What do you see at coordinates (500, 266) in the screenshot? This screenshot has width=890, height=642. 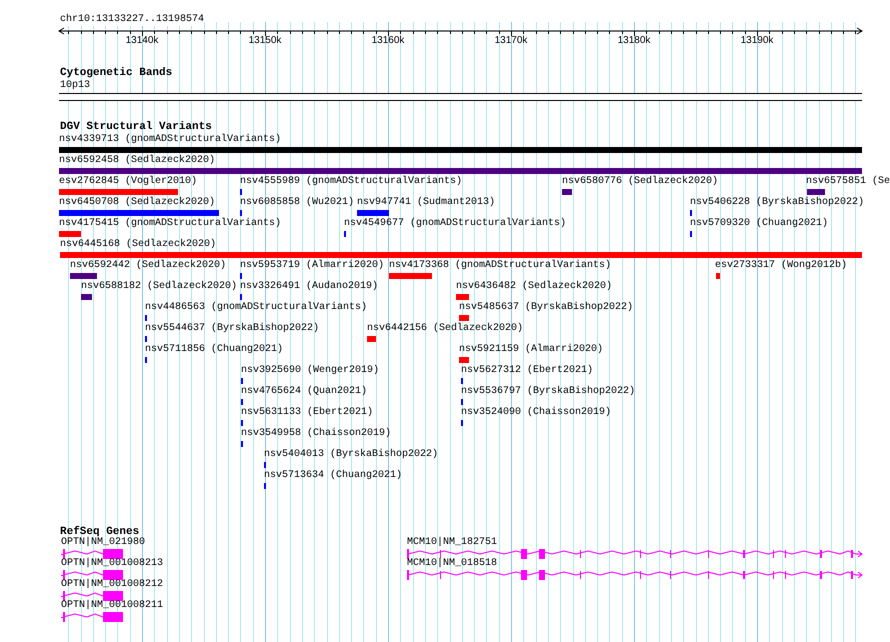 I see `variant-label: nsv4173368 (gnomADStructuralVariants)` at bounding box center [500, 266].